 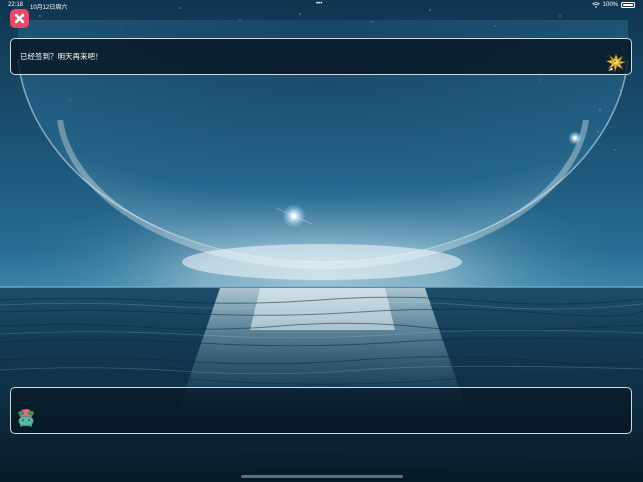 What do you see at coordinates (628, 5) in the screenshot?
I see `battery-icon` at bounding box center [628, 5].